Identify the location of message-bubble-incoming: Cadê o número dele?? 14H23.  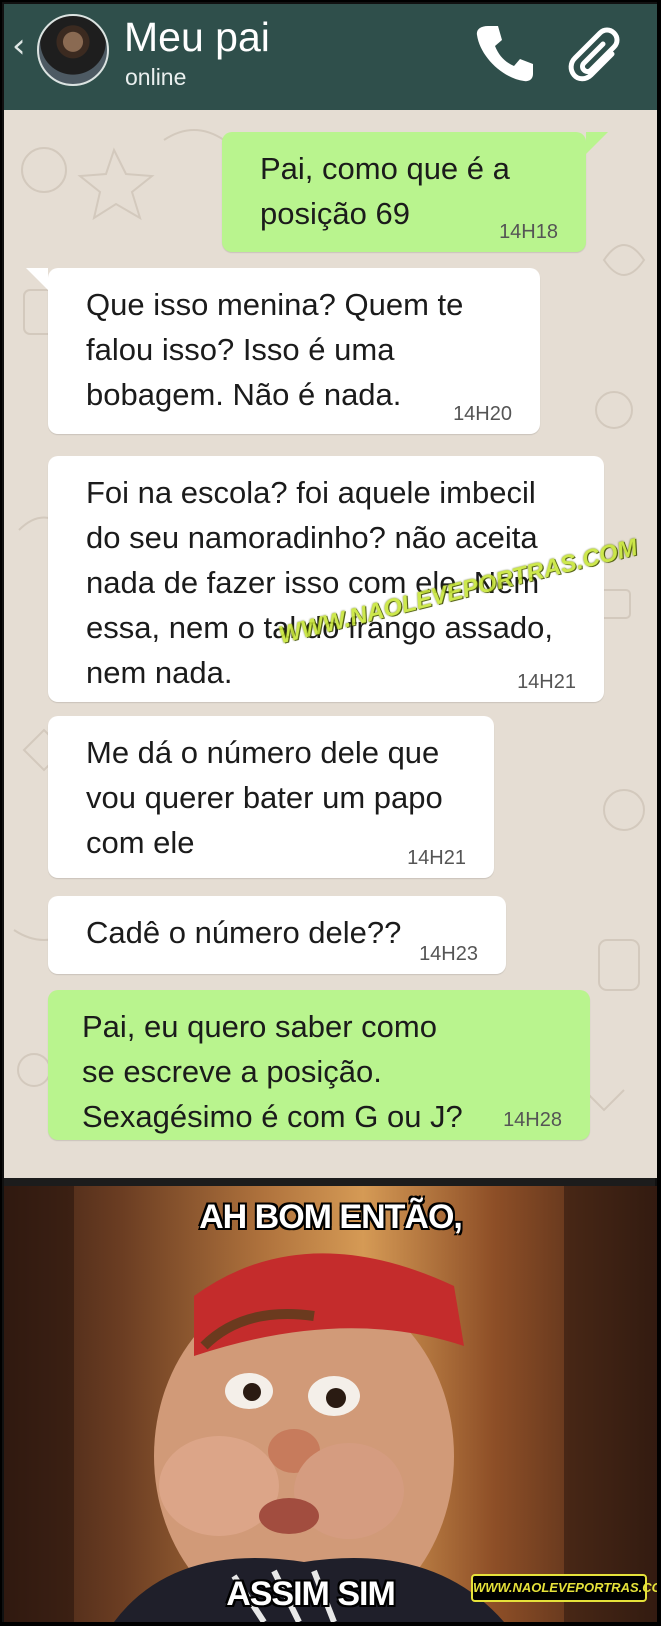
(277, 935).